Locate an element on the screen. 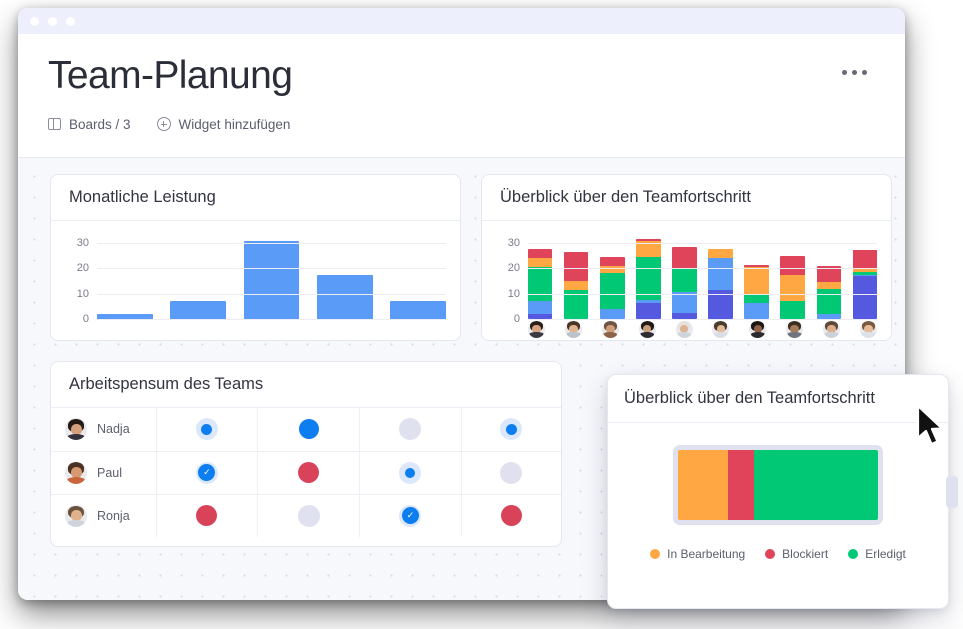 The width and height of the screenshot is (963, 629). widget-monthly-performance: Monatliche Leistung 0 10 20 30 is located at coordinates (255, 257).